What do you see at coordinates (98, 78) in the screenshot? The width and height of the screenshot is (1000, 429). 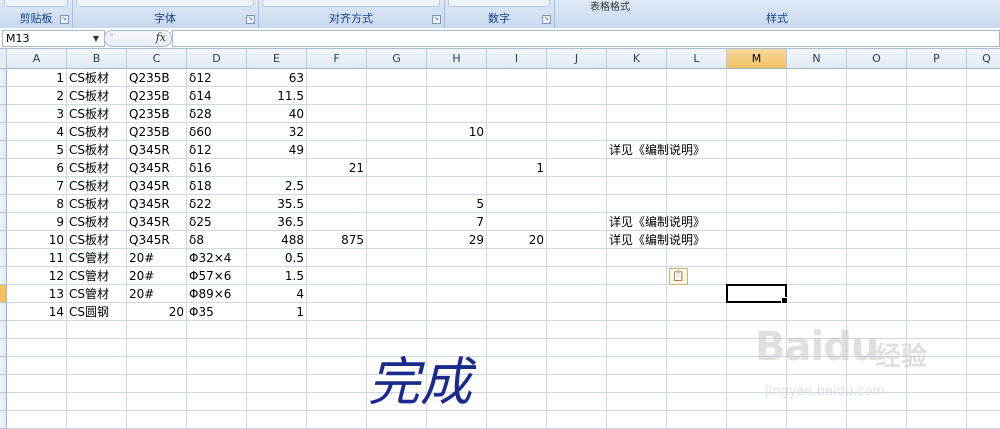 I see `cell-b1: CS板材` at bounding box center [98, 78].